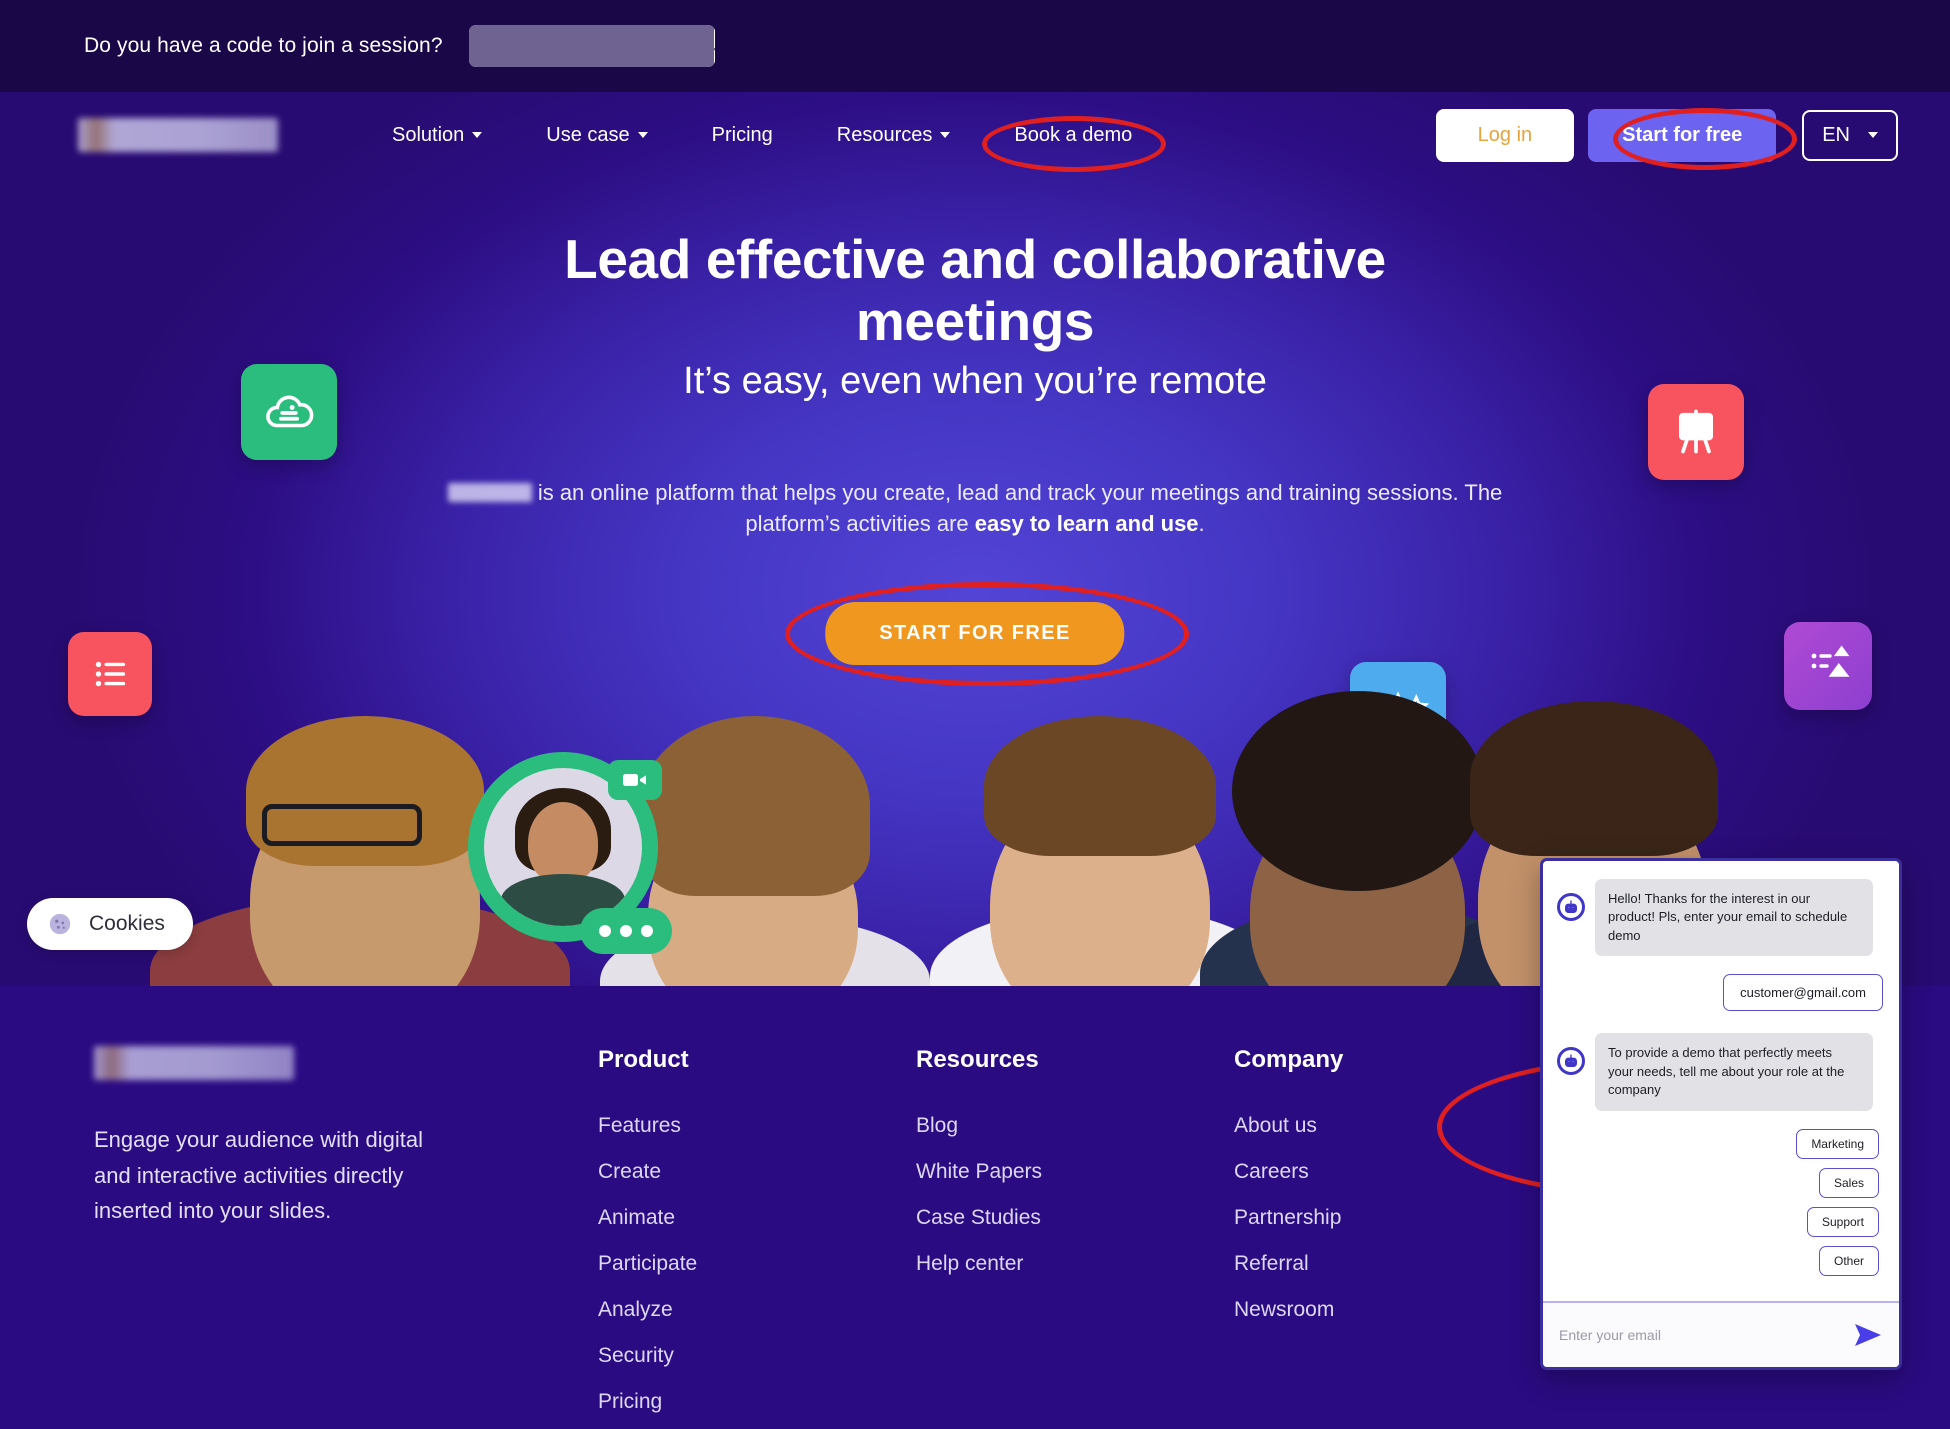 This screenshot has height=1429, width=1950. I want to click on footer-link-analyze: Analyze, so click(757, 1310).